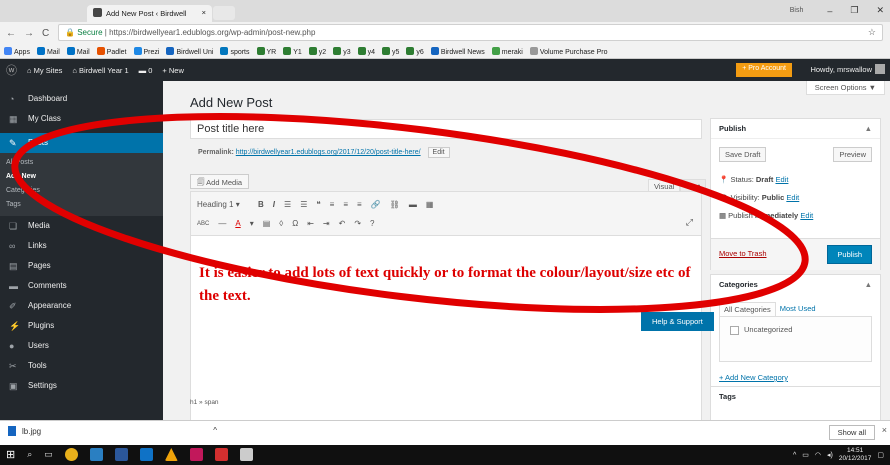 Image resolution: width=890 pixels, height=465 pixels. Describe the element at coordinates (851, 432) in the screenshot. I see `show-all-button: Show all` at that location.